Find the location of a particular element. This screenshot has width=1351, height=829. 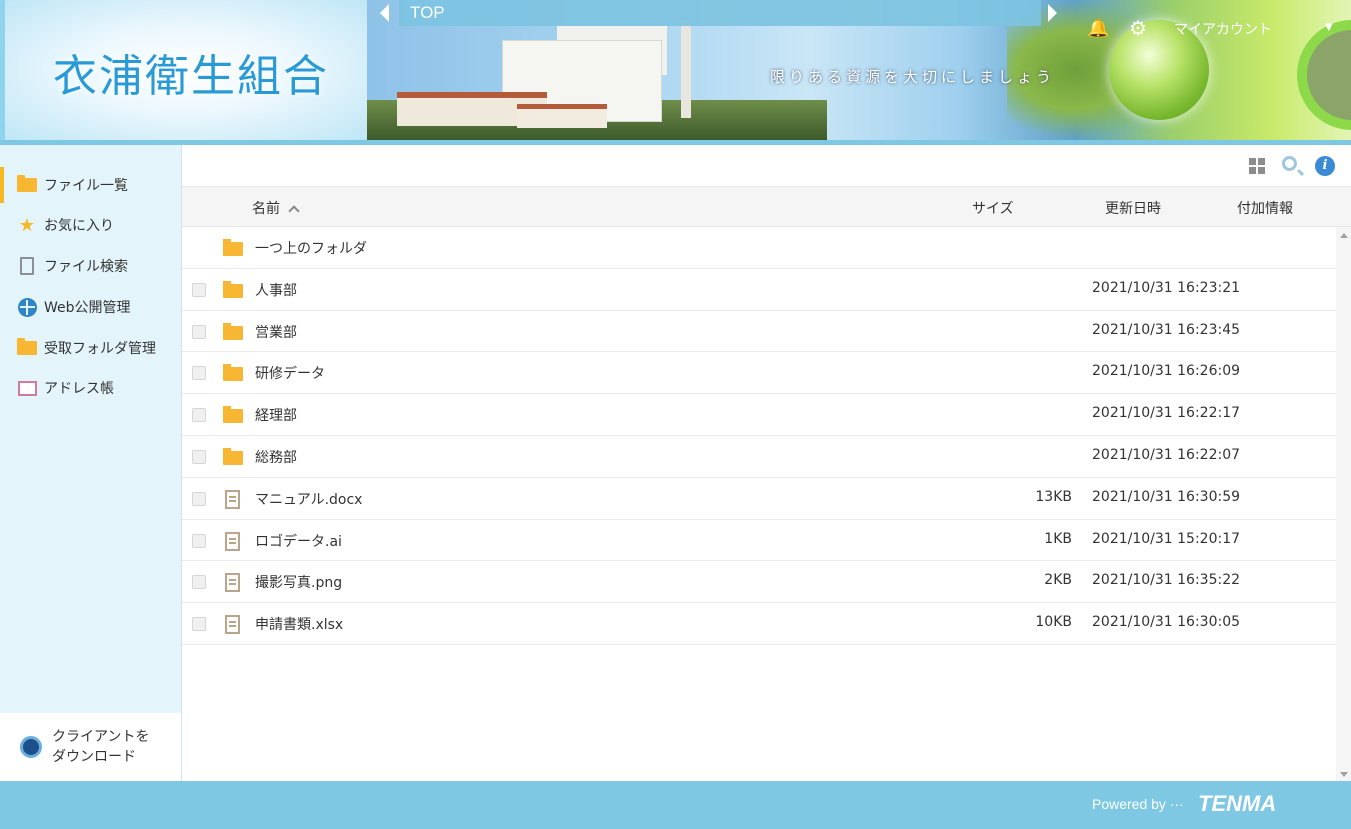

vertical-scrollbar is located at coordinates (1343, 504).